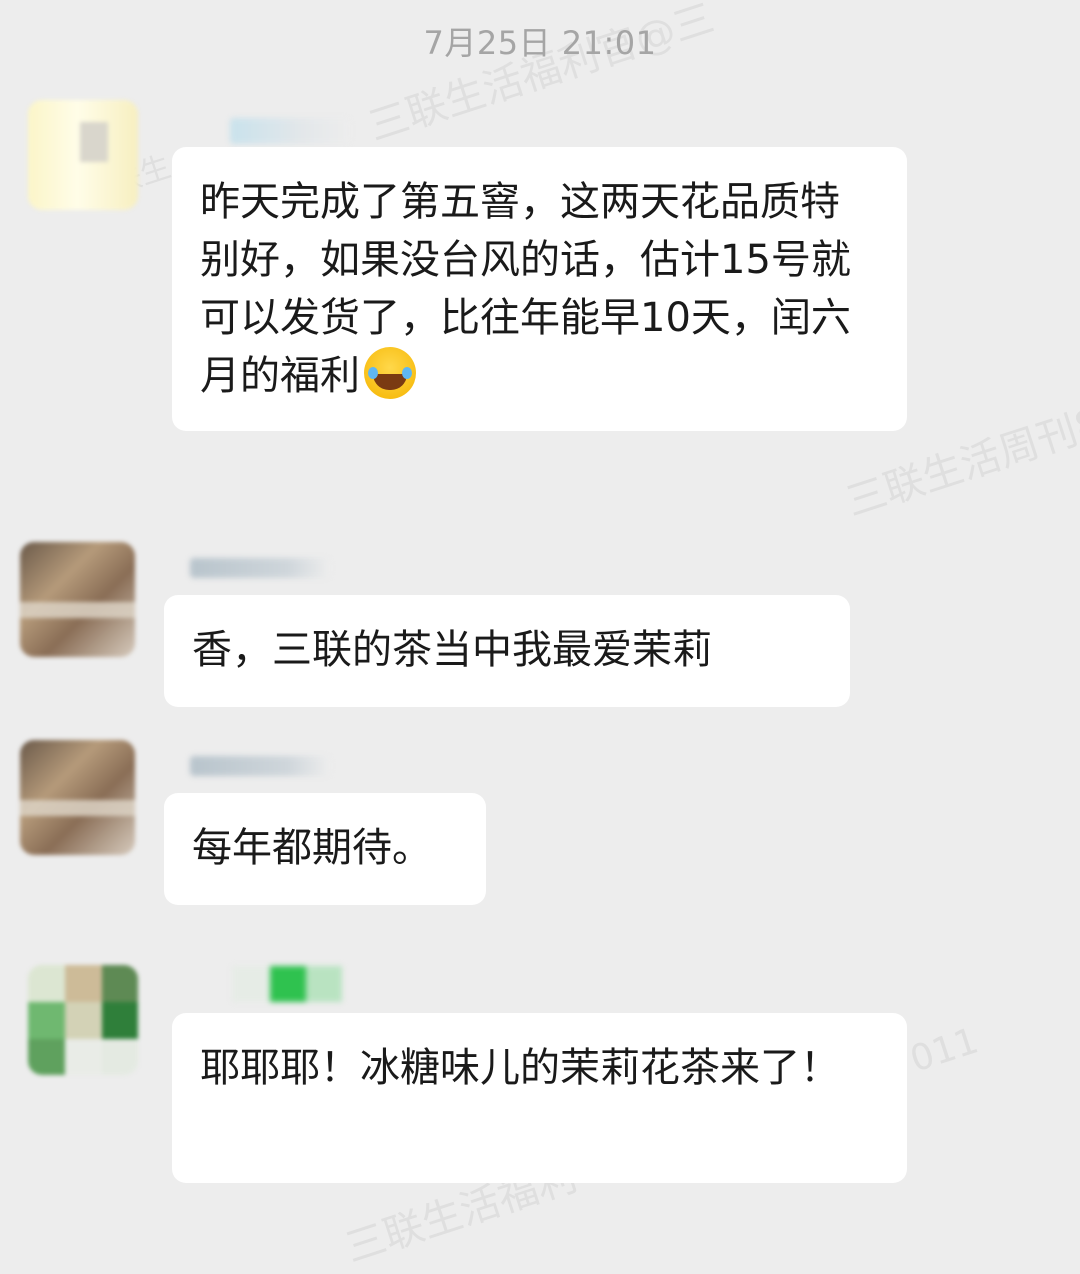 The width and height of the screenshot is (1080, 1274). I want to click on face-with-tears-of-joy-icon, so click(390, 373).